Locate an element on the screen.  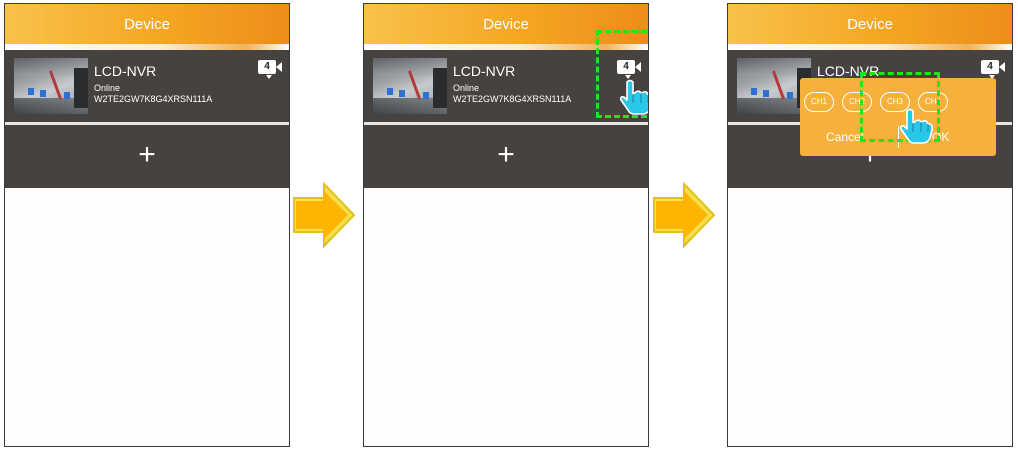
cancel-button: Cancel is located at coordinates (844, 137).